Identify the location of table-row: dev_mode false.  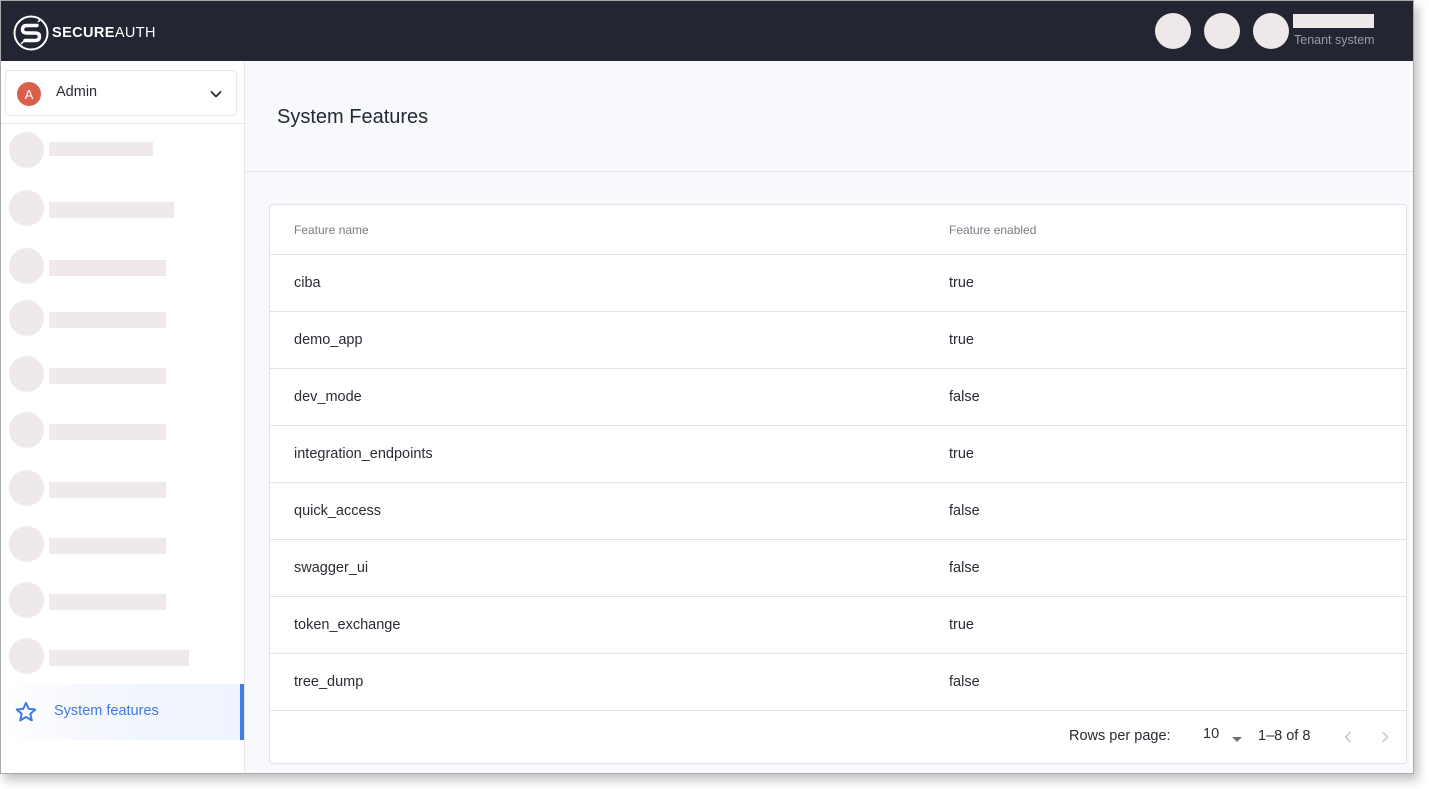
(838, 397).